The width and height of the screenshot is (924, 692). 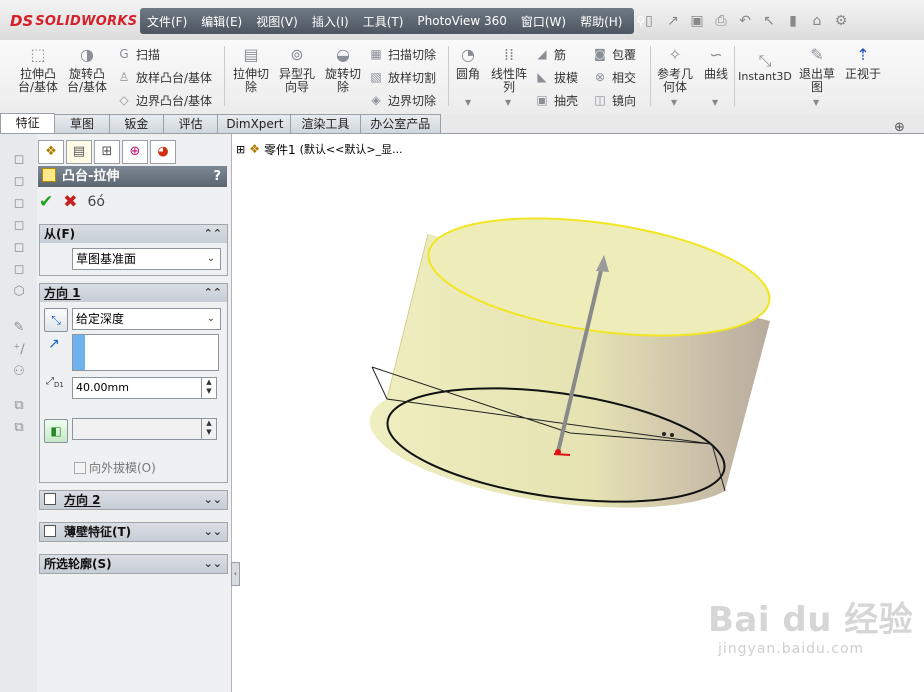 I want to click on swept-cut-button: ▦ 扫描切除, so click(x=402, y=54).